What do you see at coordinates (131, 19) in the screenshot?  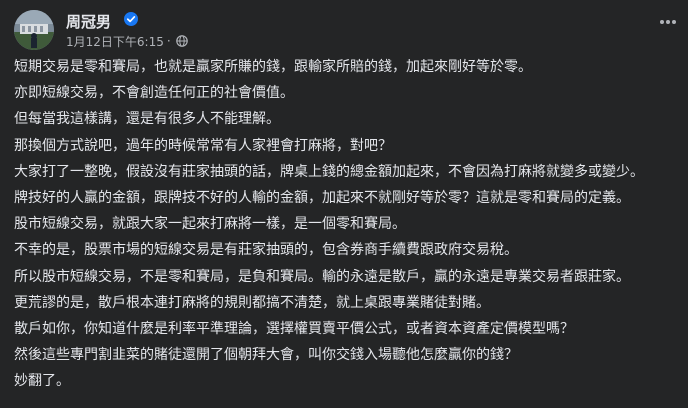 I see `verified-badge-icon` at bounding box center [131, 19].